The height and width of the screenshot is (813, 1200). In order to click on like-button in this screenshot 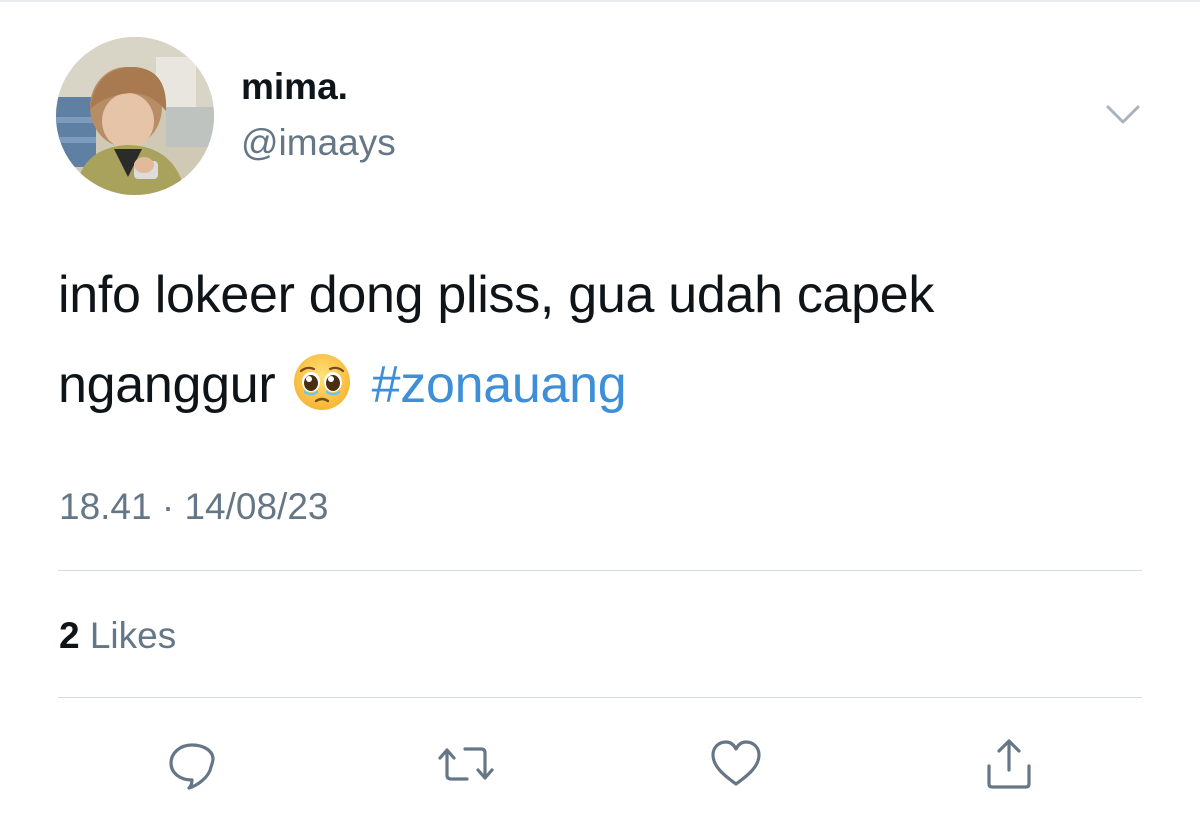, I will do `click(736, 764)`.